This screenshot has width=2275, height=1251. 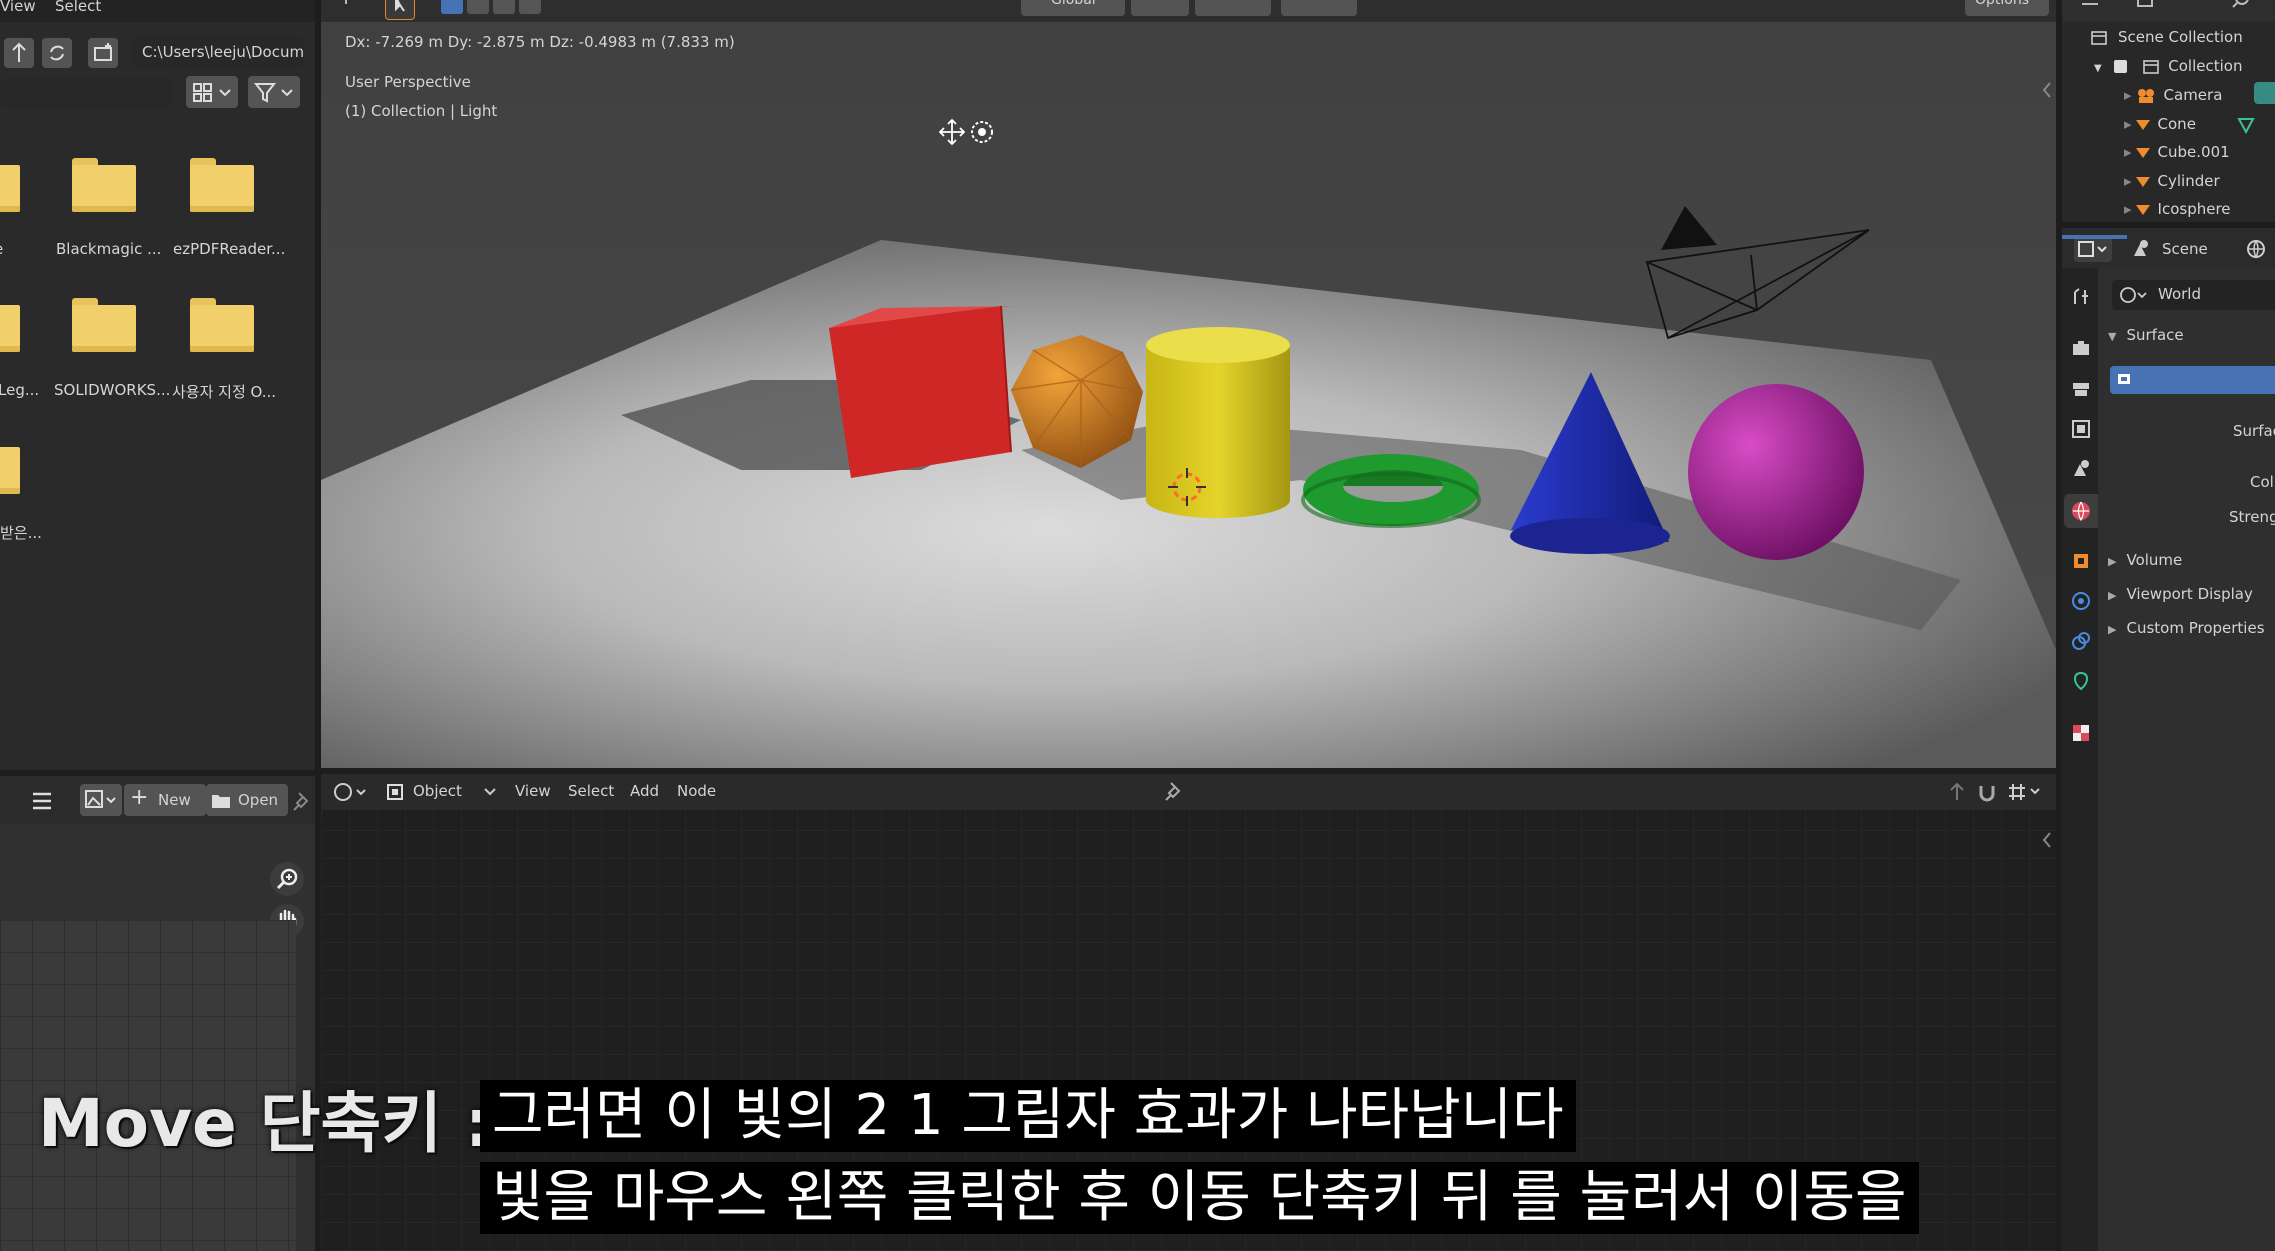 I want to click on subtitle-line-2: 빛을 마우스 왼쪽 클릭한 후 이동 단축키 뒤 를 눌러서 이동을, so click(x=1199, y=1198).